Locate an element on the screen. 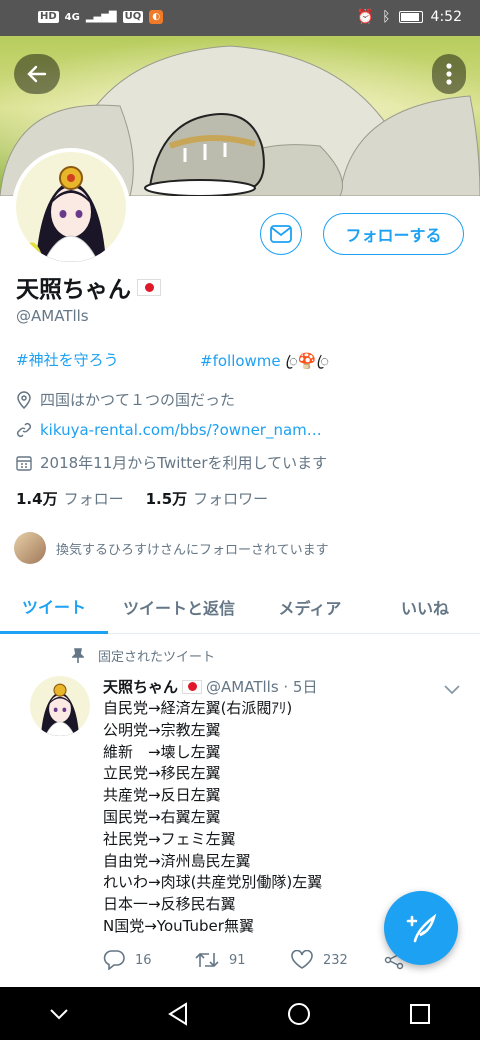 The height and width of the screenshot is (1040, 480). joined-row: 2018年11月からTwitterを利用しています is located at coordinates (171, 462).